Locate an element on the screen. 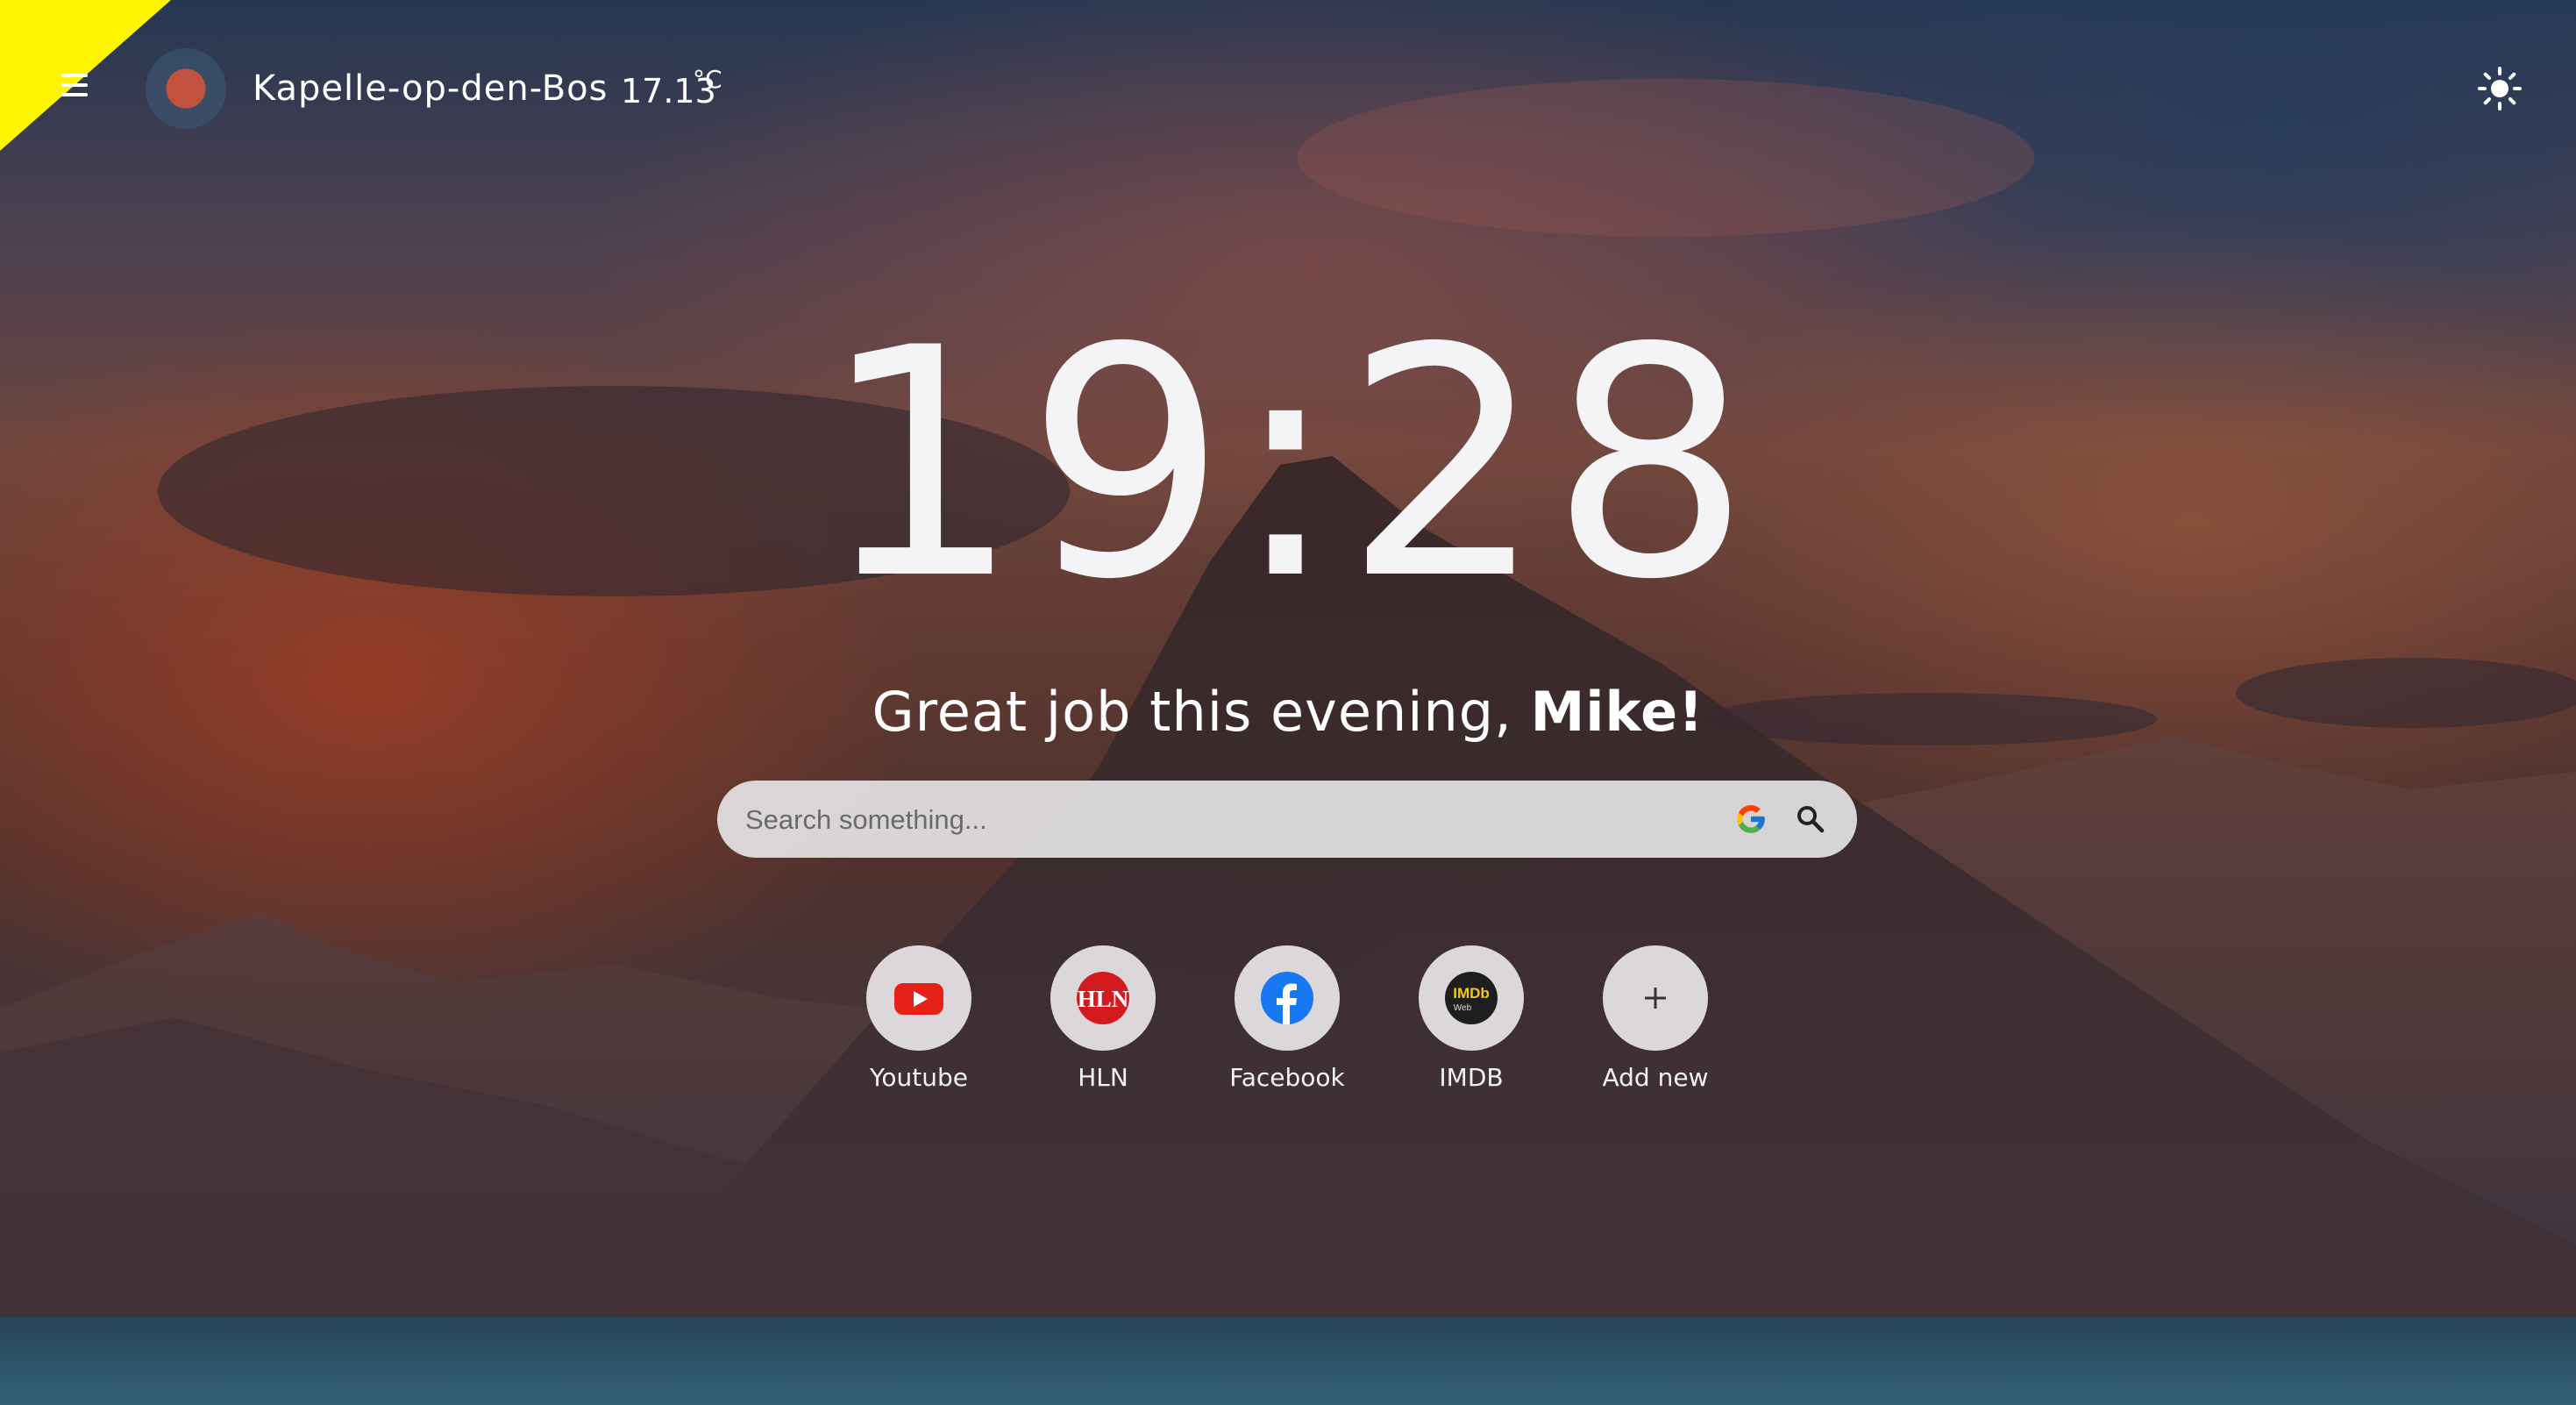 The image size is (2576, 1405). svg-text: HLN is located at coordinates (1103, 999).